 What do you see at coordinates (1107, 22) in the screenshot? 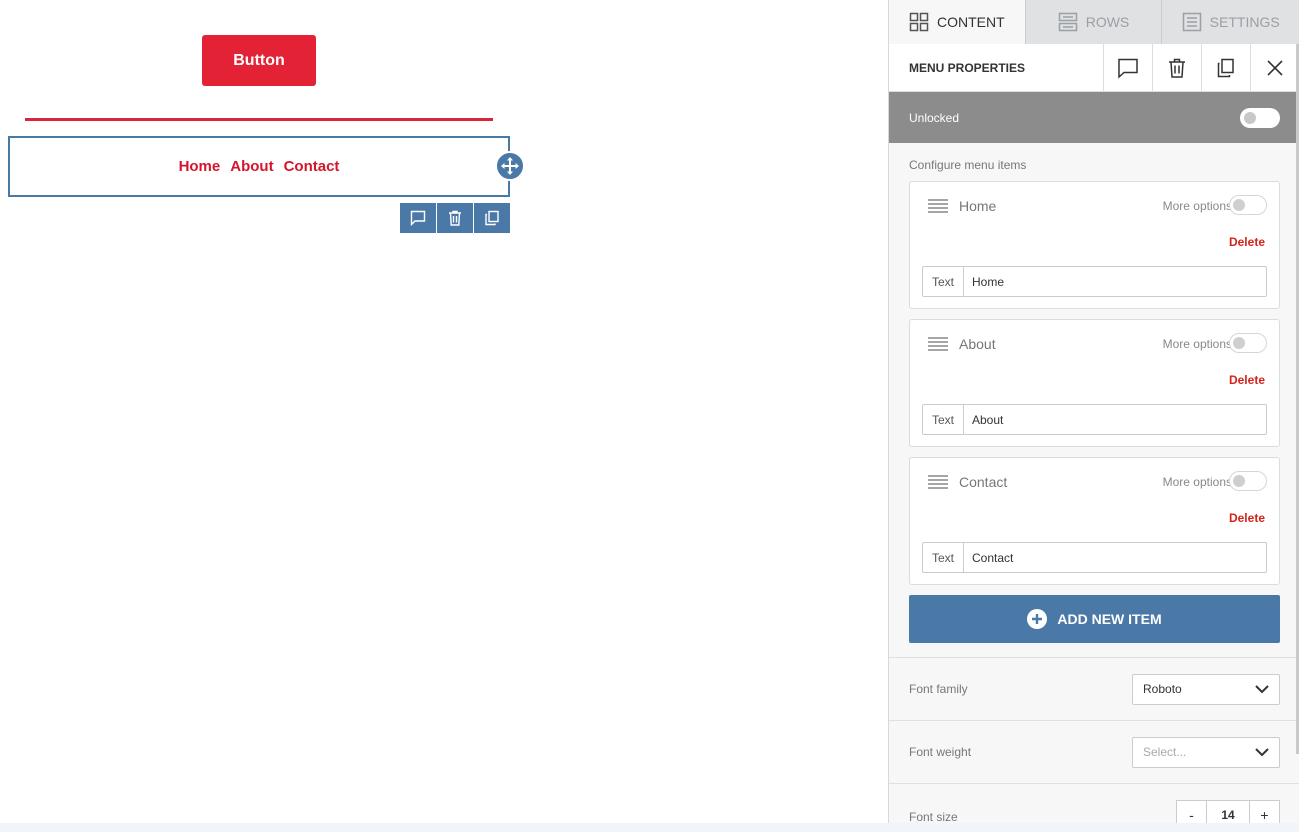
I see `tab-rows-label: ROWS` at bounding box center [1107, 22].